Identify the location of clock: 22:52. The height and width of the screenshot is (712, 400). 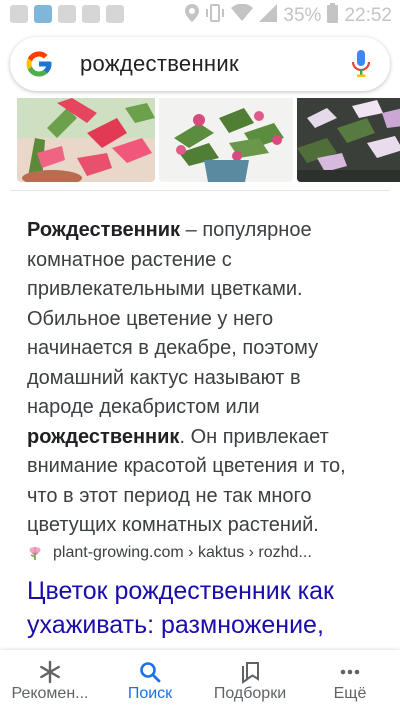
(368, 15).